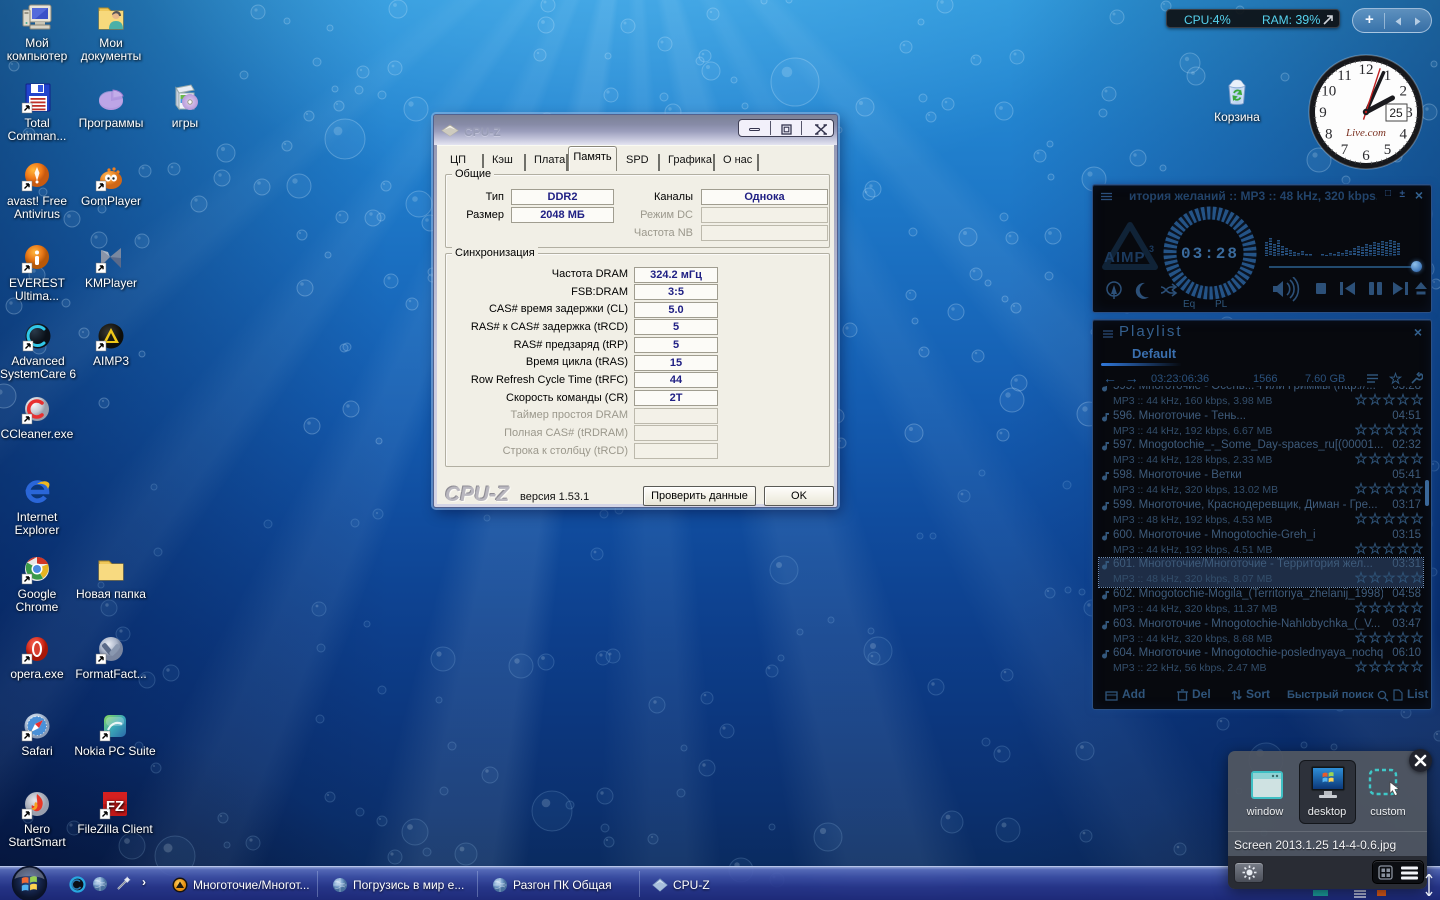  What do you see at coordinates (1125, 257) in the screenshot?
I see `svg-text: AIMP` at bounding box center [1125, 257].